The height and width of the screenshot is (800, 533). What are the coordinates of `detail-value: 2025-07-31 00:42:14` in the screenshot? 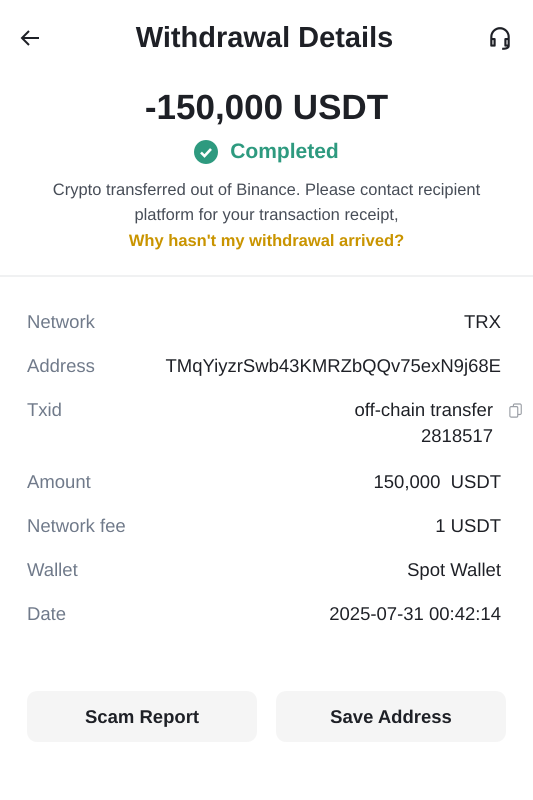 It's located at (415, 614).